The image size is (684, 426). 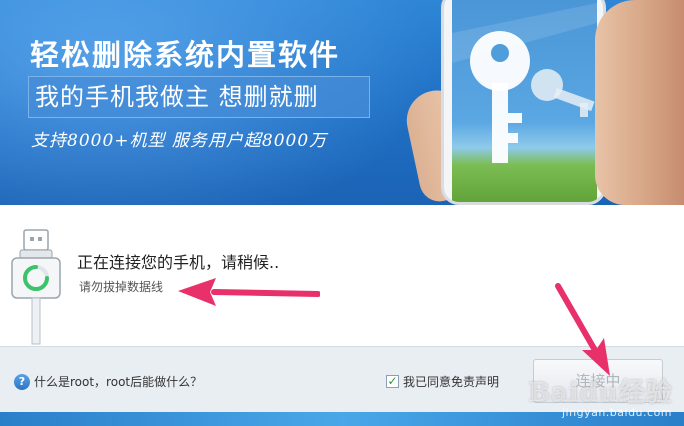 I want to click on agree-label: 我已同意免责声明, so click(x=451, y=382).